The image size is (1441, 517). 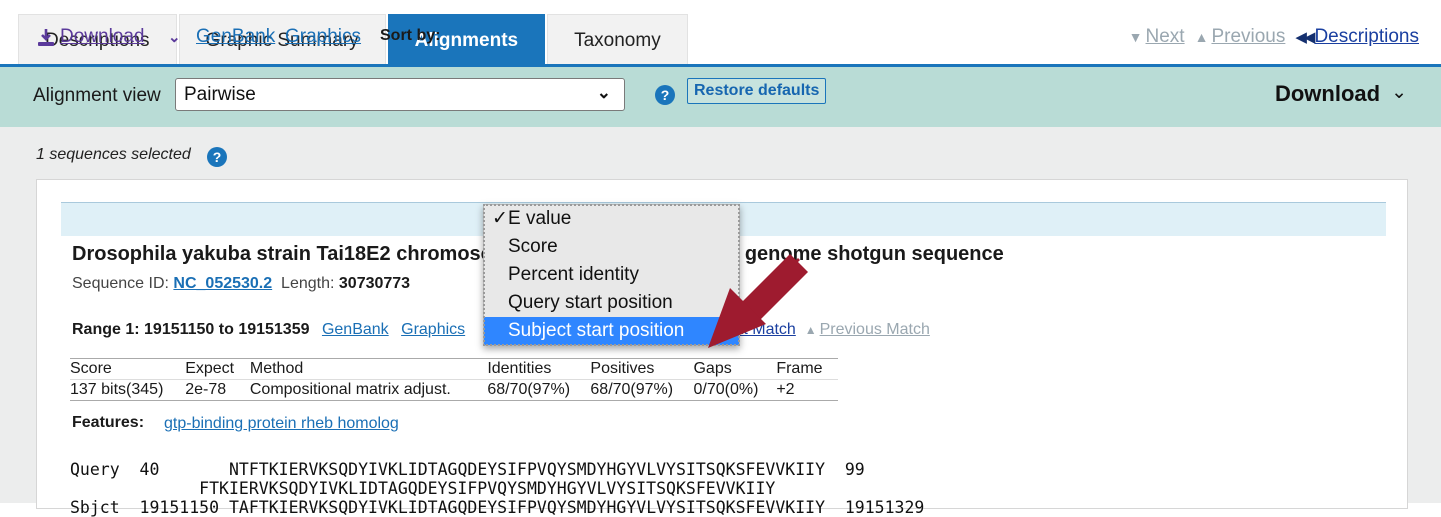 What do you see at coordinates (533, 246) in the screenshot?
I see `sort-menu-item-score-label: Score` at bounding box center [533, 246].